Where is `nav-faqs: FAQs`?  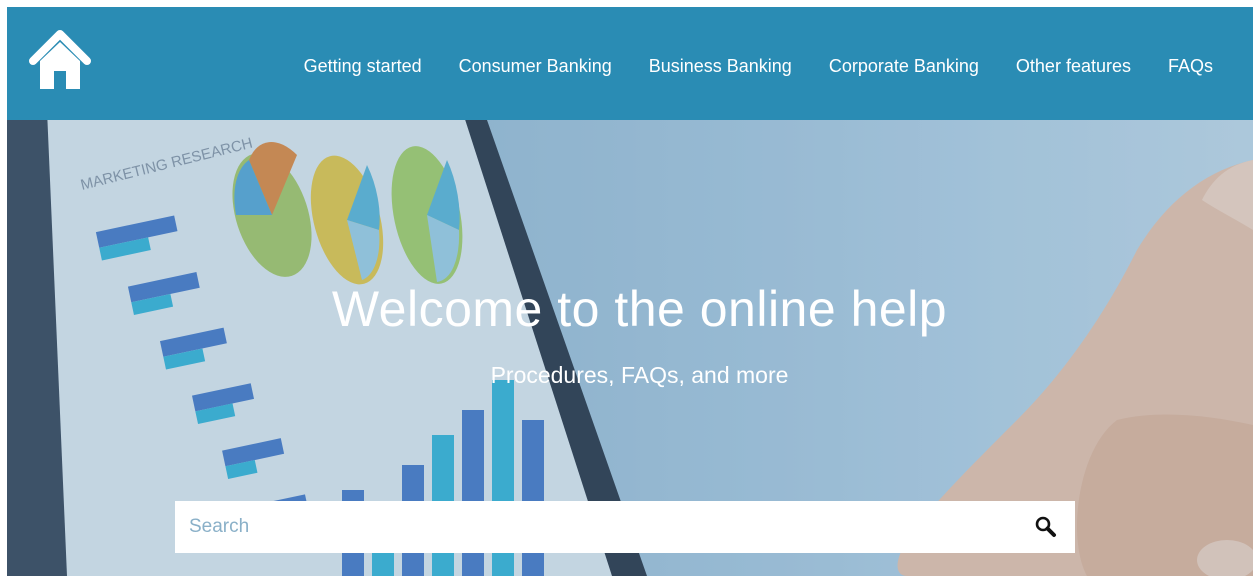 nav-faqs: FAQs is located at coordinates (1190, 66).